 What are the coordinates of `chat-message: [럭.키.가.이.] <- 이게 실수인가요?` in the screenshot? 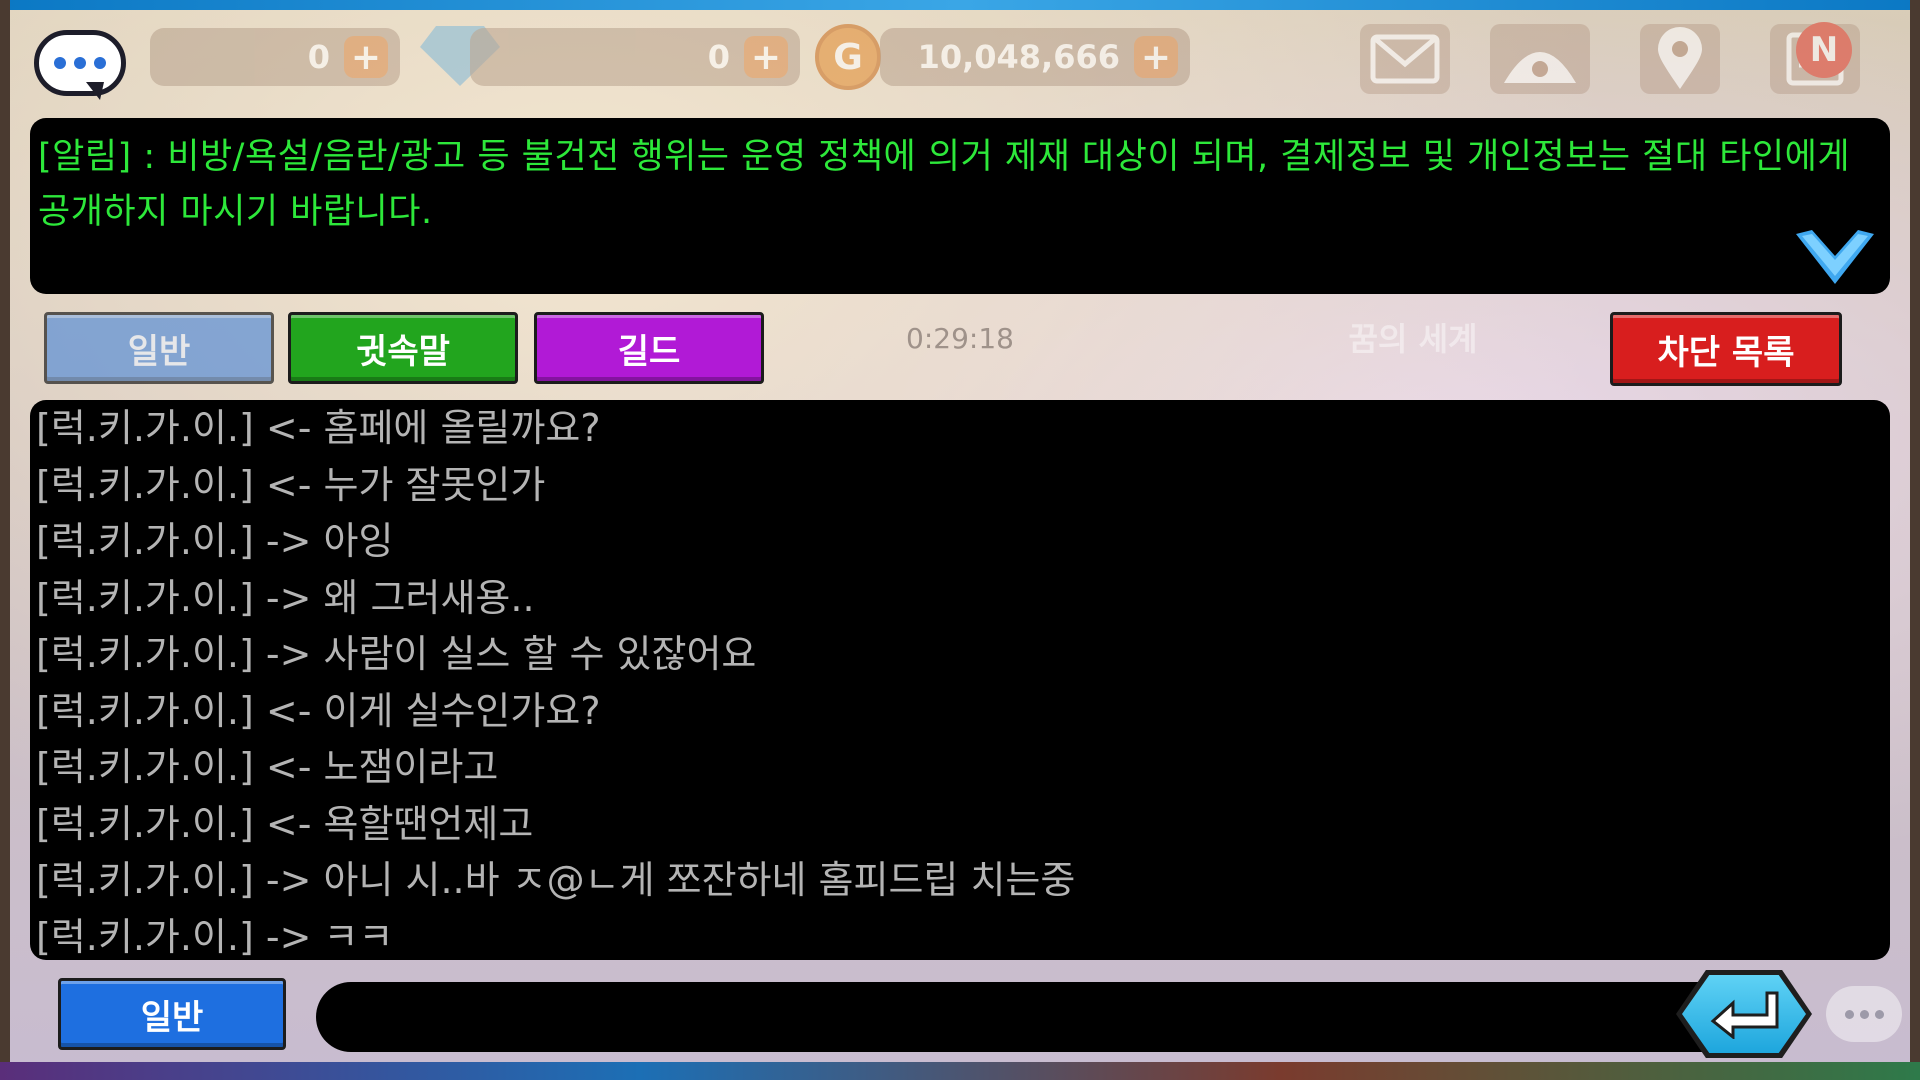 It's located at (318, 710).